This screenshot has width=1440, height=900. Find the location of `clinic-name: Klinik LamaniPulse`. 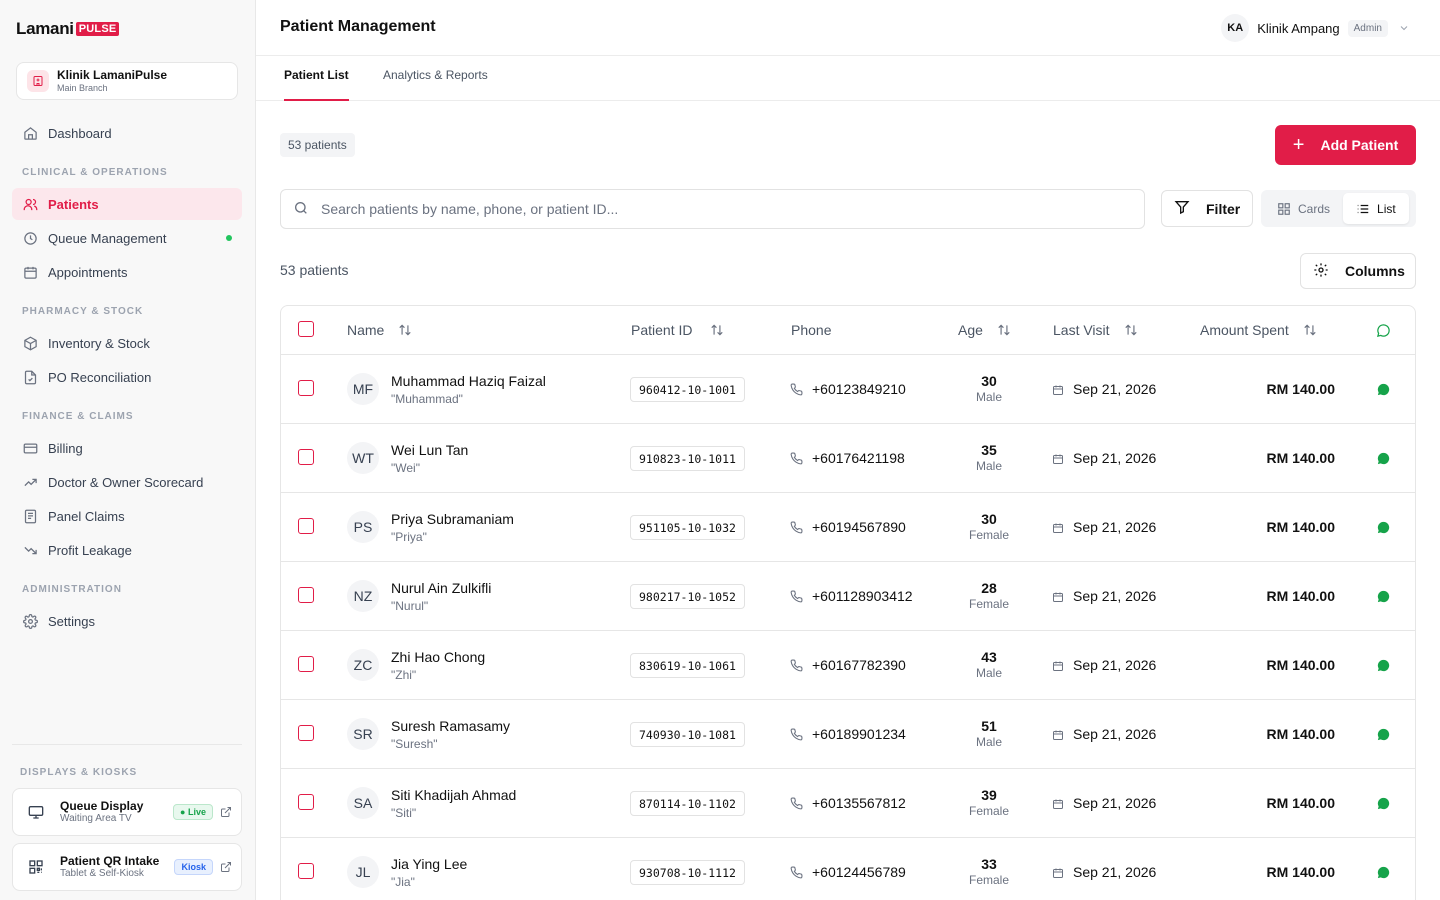

clinic-name: Klinik LamaniPulse is located at coordinates (112, 74).